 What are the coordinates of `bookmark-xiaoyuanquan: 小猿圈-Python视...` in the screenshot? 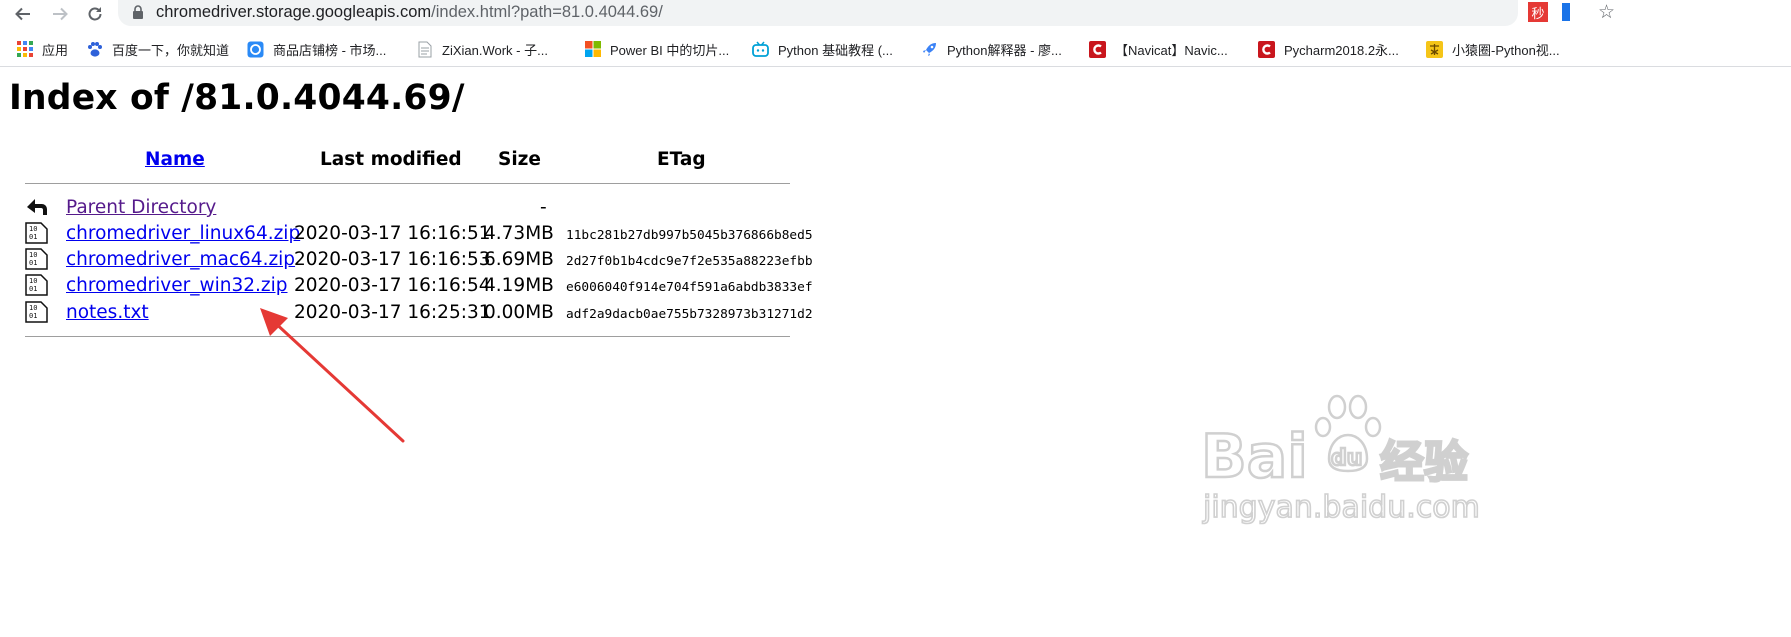 It's located at (1493, 49).